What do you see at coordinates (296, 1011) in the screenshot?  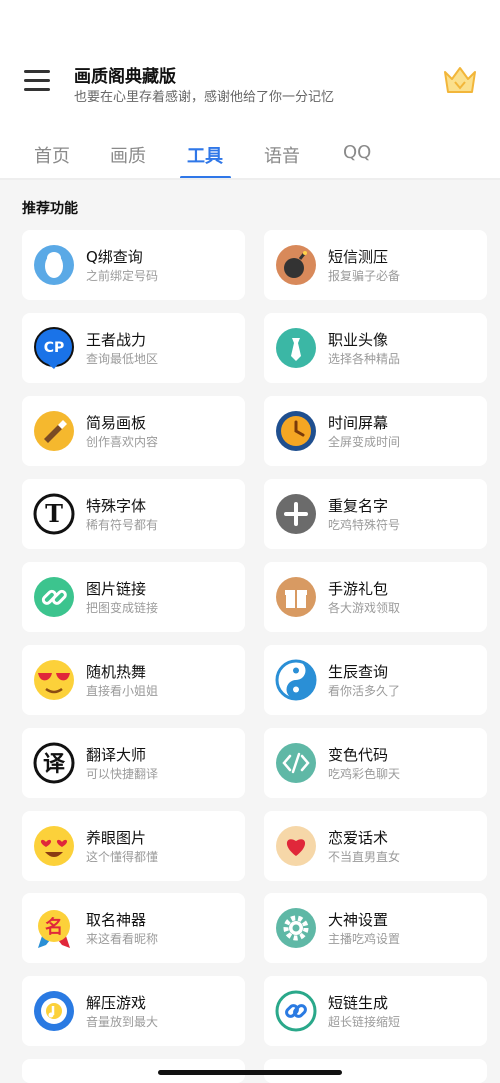 I see `short-link-icon` at bounding box center [296, 1011].